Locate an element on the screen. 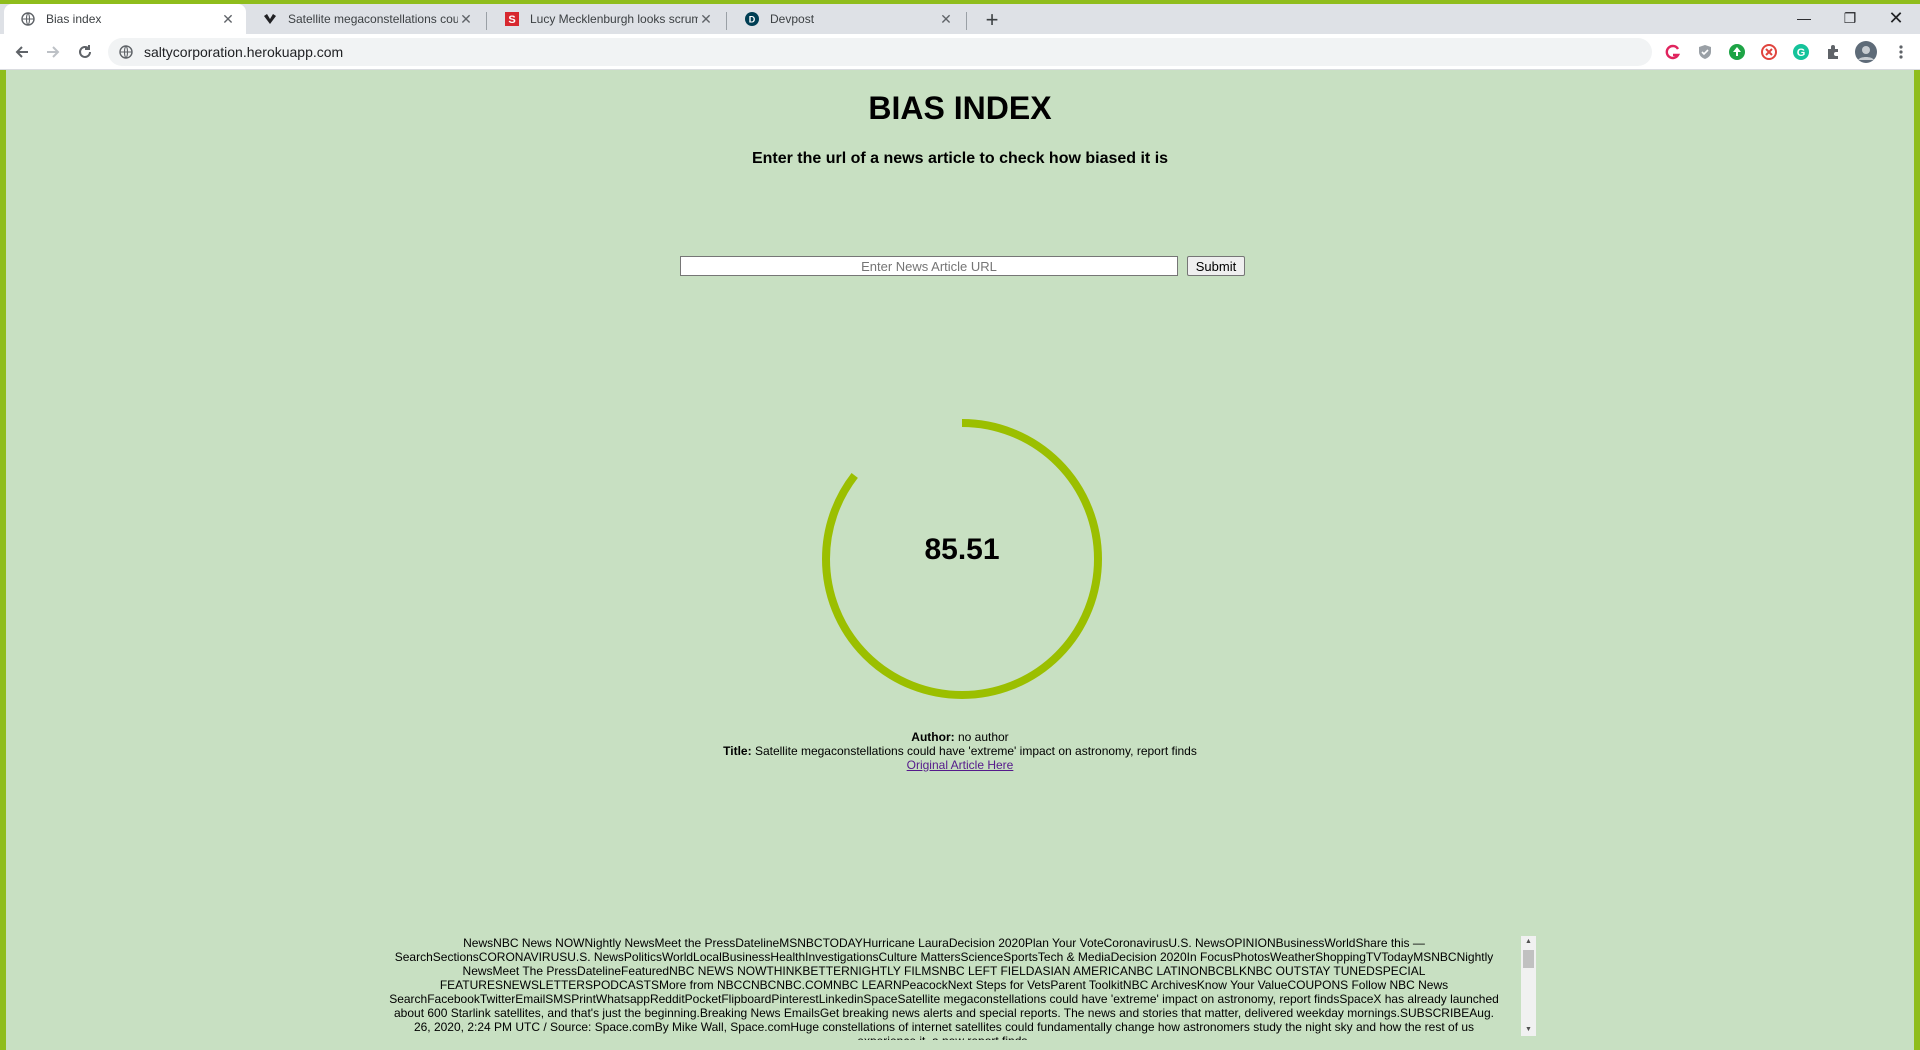  scroll-up-arrow-icon: ▲ is located at coordinates (1528, 942).